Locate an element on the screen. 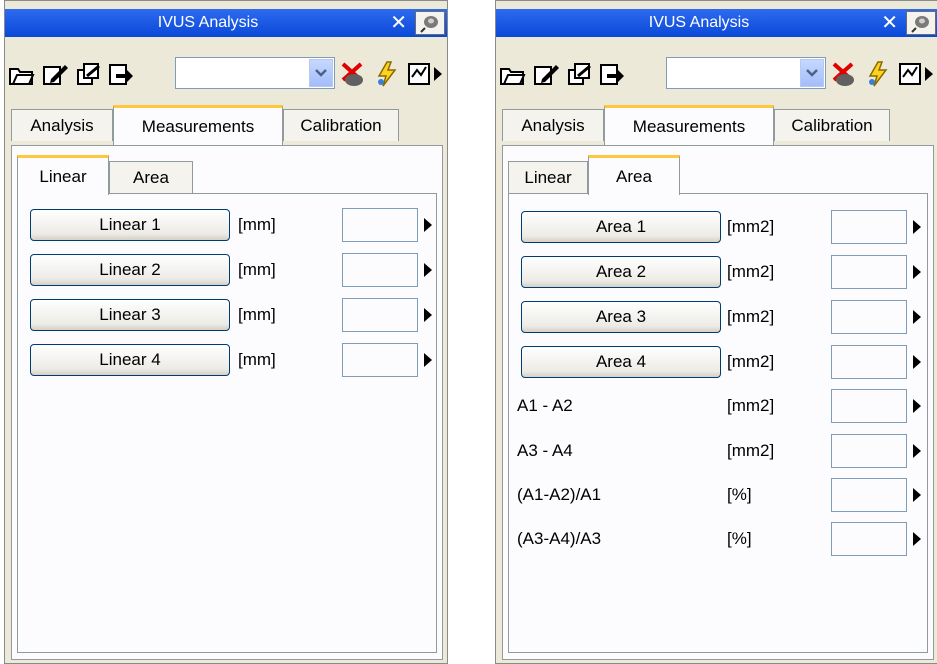  measurement-row: Linear 4 [mm] is located at coordinates (228, 360).